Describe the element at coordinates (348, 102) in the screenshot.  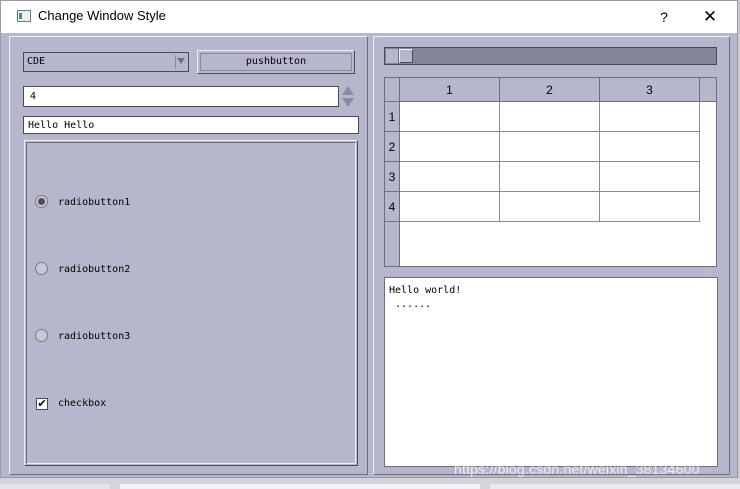
I see `spin-down-icon` at that location.